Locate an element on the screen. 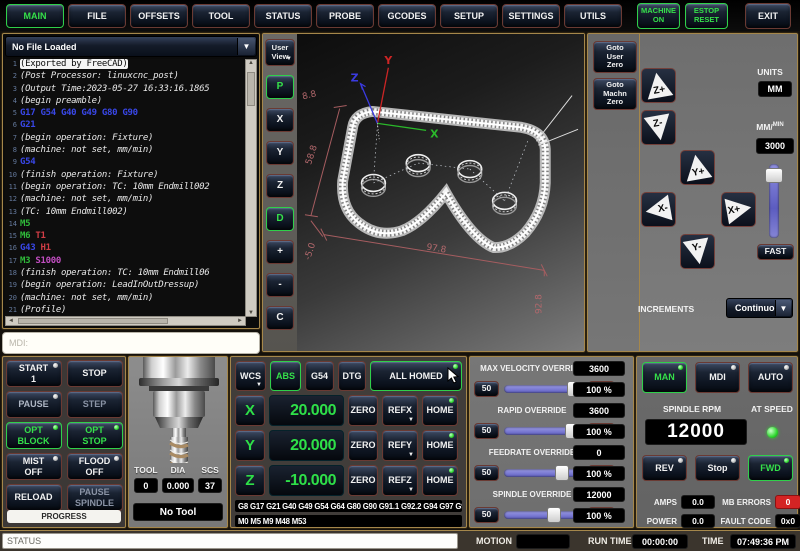  increments-dropdown: Continuous ▼ is located at coordinates (759, 308).